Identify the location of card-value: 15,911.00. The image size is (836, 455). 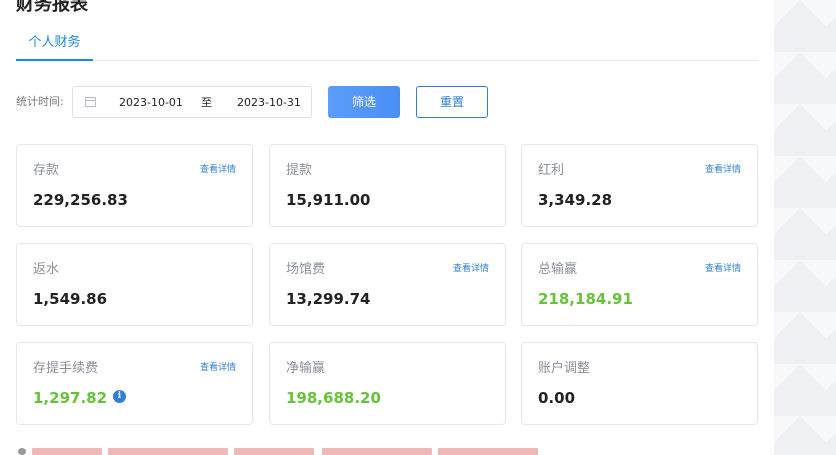
(328, 200).